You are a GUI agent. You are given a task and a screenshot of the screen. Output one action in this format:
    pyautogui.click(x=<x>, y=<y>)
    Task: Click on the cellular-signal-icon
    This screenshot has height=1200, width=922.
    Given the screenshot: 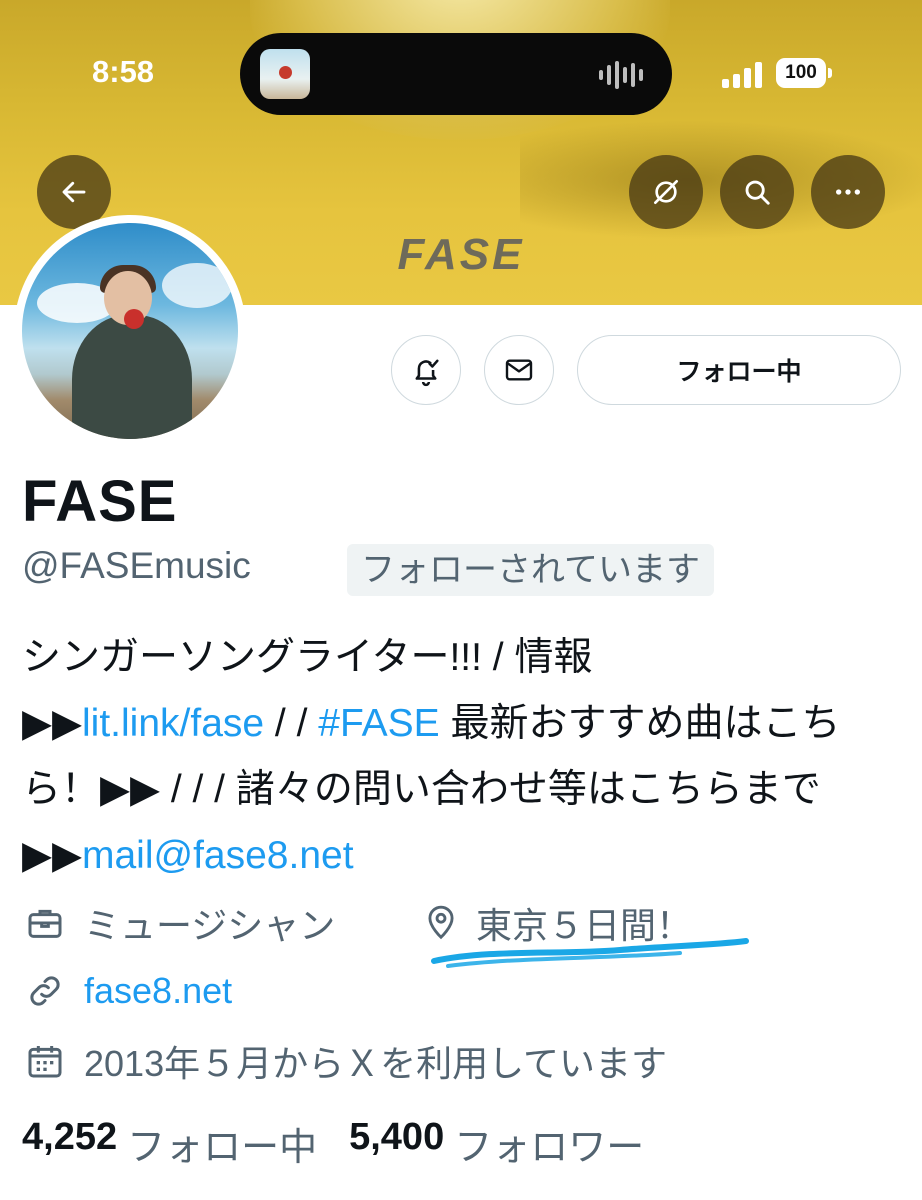 What is the action you would take?
    pyautogui.click(x=742, y=75)
    